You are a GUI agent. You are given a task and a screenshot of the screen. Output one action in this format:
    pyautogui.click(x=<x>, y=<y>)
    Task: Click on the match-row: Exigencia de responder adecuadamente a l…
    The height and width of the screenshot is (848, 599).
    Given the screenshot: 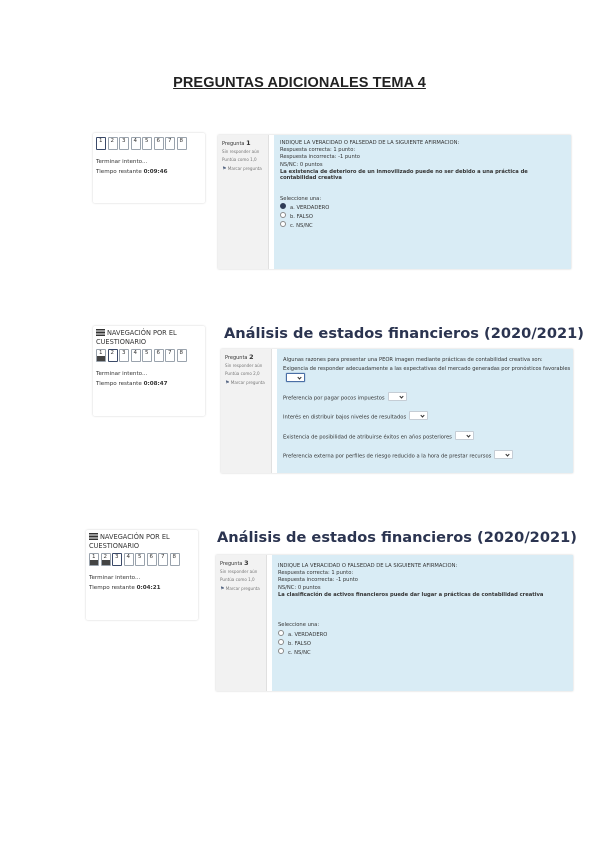 What is the action you would take?
    pyautogui.click(x=428, y=375)
    